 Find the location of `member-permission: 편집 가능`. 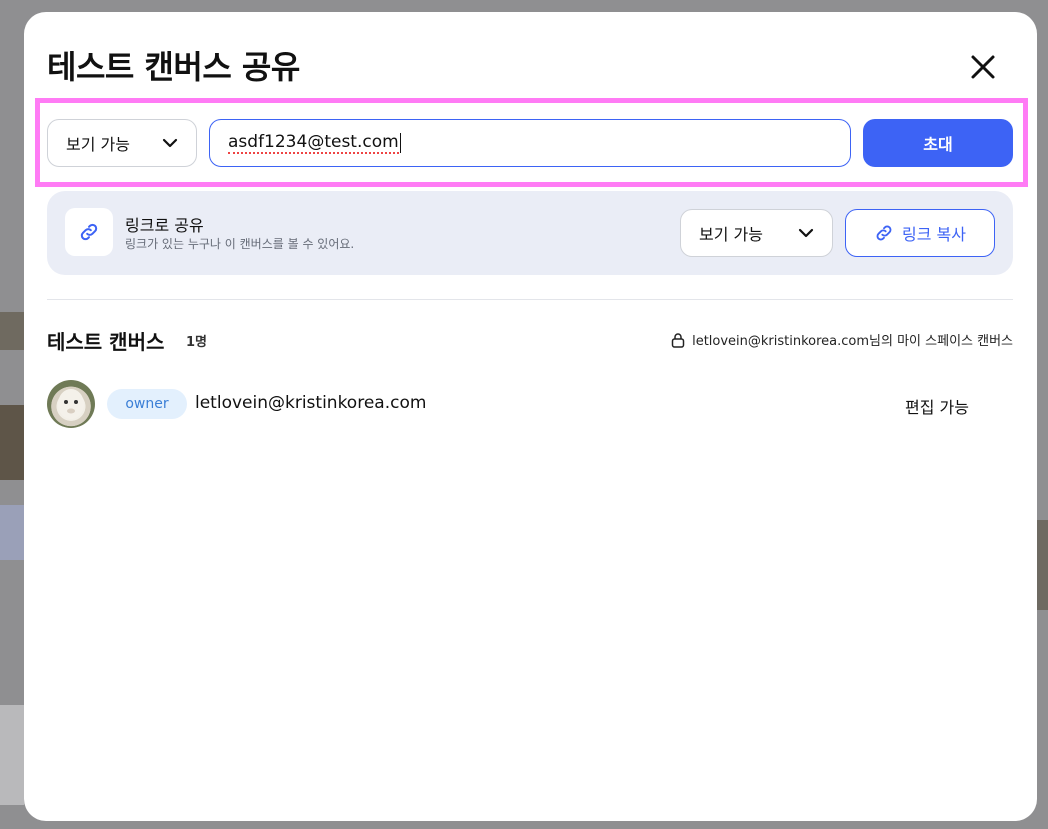

member-permission: 편집 가능 is located at coordinates (937, 406).